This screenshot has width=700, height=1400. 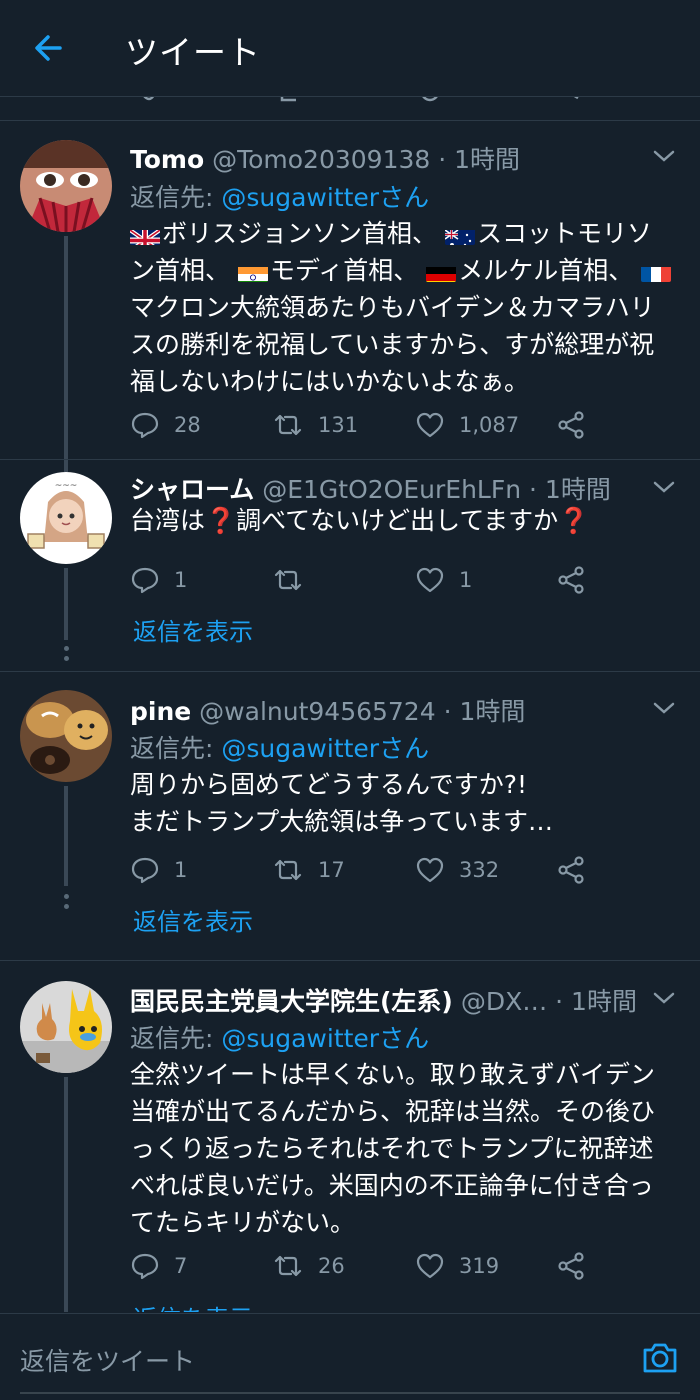 I want to click on user-handle: @Tomo20309138, so click(x=321, y=159).